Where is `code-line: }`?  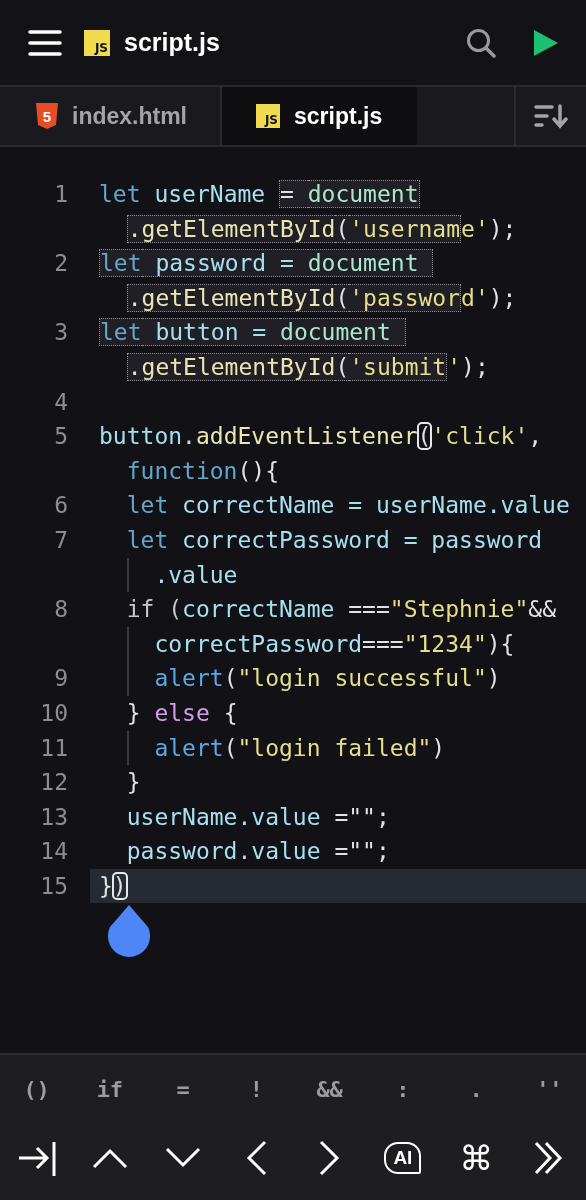 code-line: } is located at coordinates (133, 783).